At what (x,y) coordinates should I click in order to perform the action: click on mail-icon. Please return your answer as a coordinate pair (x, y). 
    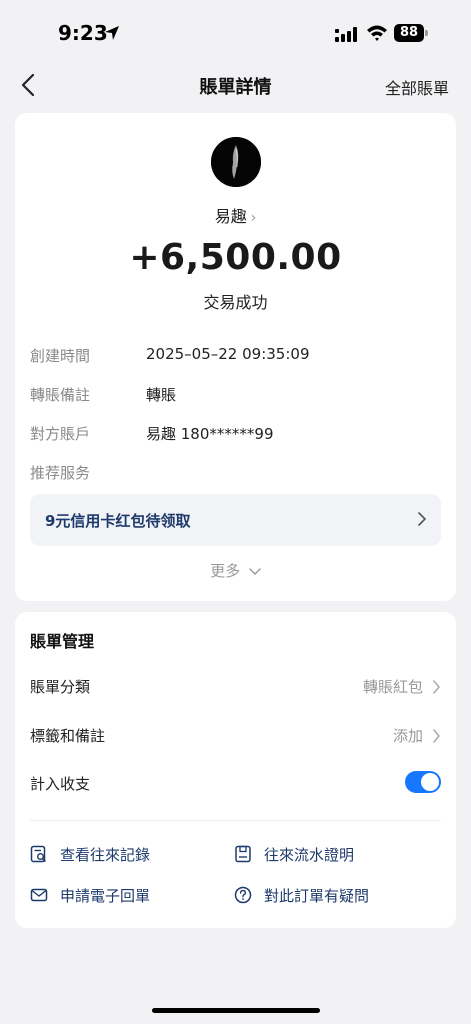
    Looking at the image, I should click on (39, 895).